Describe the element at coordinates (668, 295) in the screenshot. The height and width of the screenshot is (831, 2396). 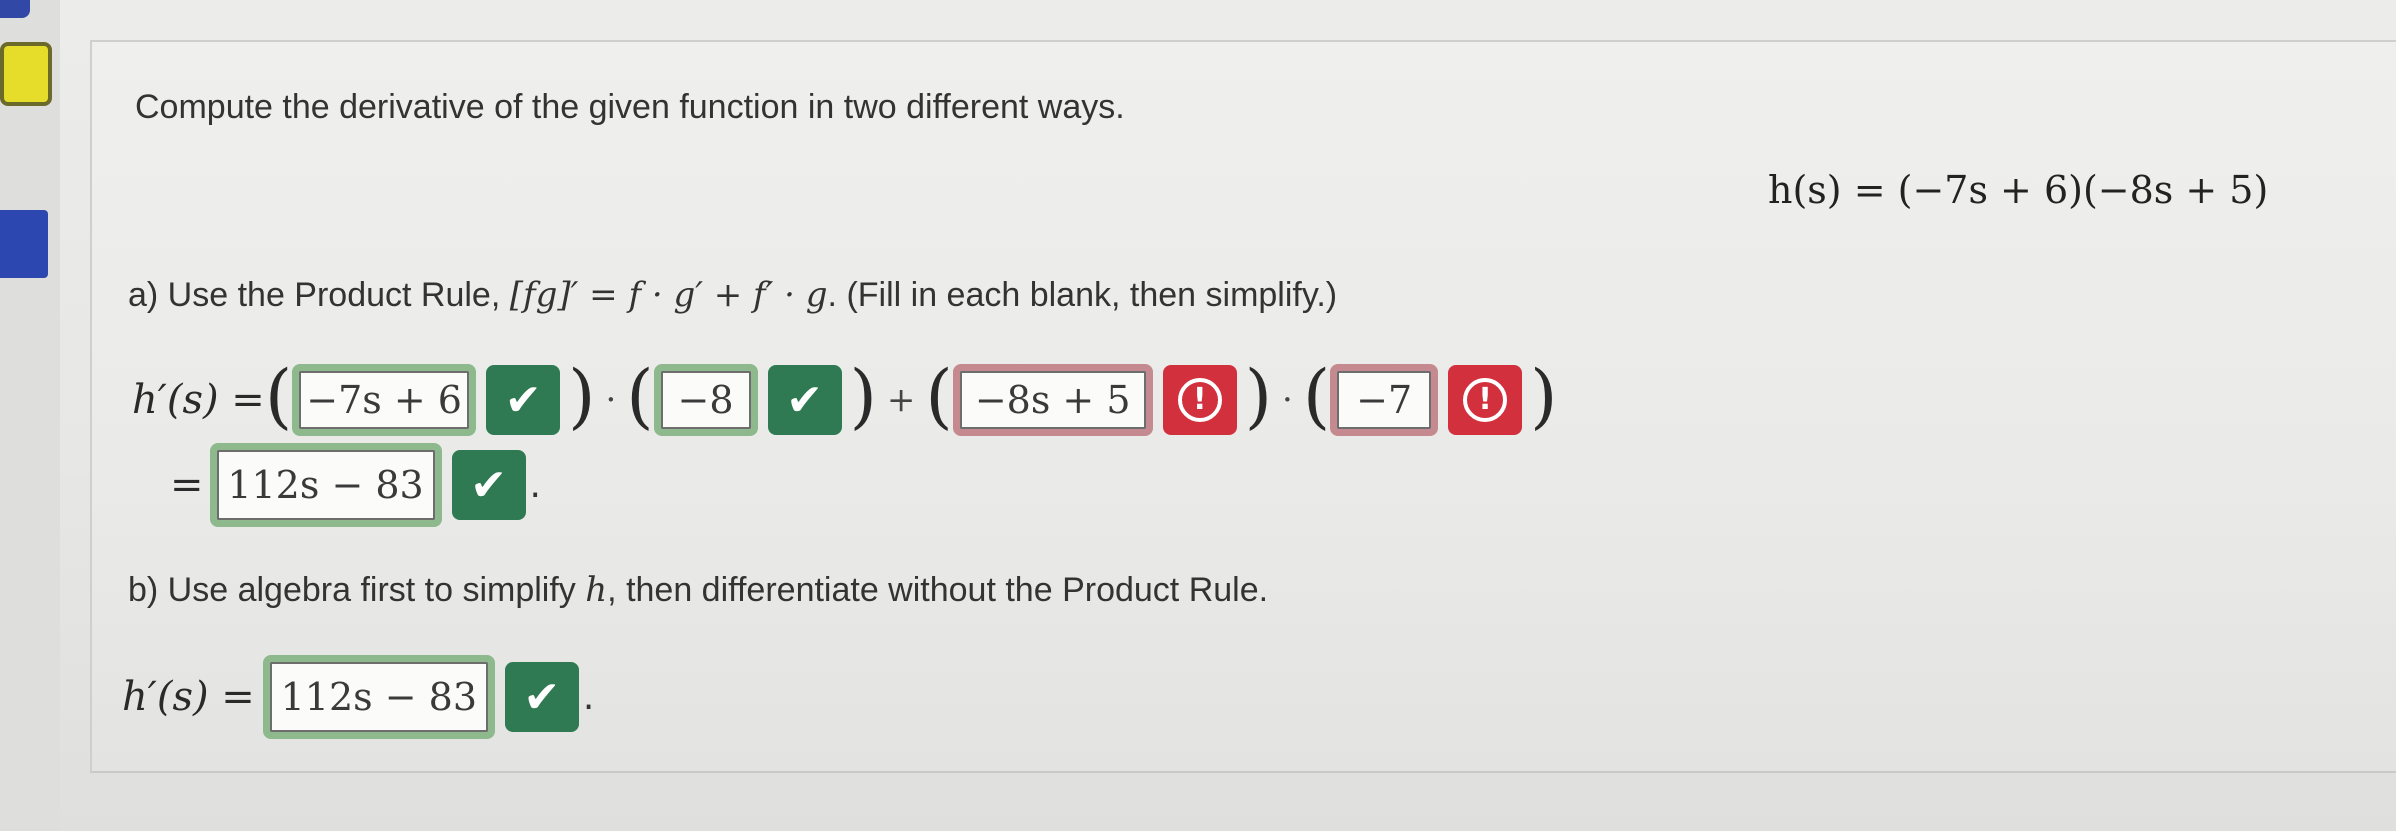
I see `product-rule-formula: [fg]′ = f · g′ + f′ · g` at that location.